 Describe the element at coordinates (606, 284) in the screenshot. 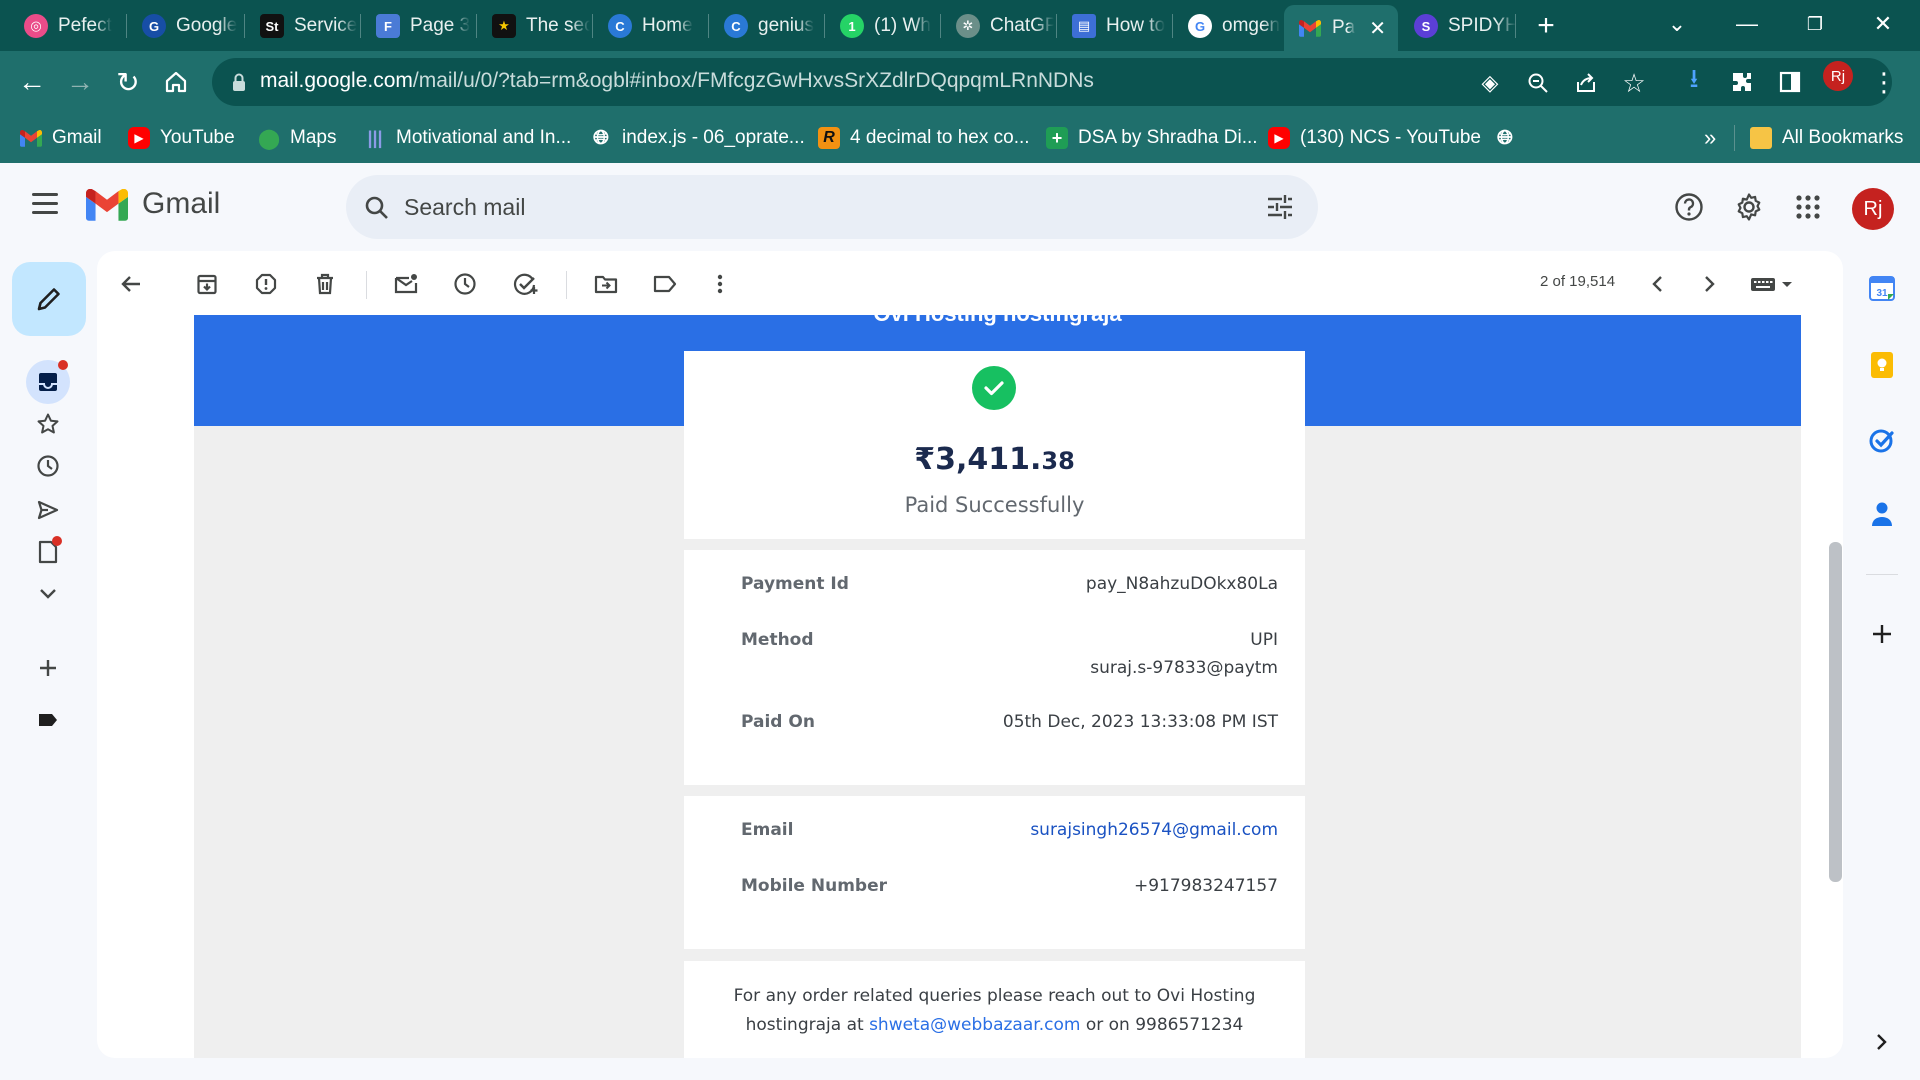

I see `move-to-folder-icon` at that location.